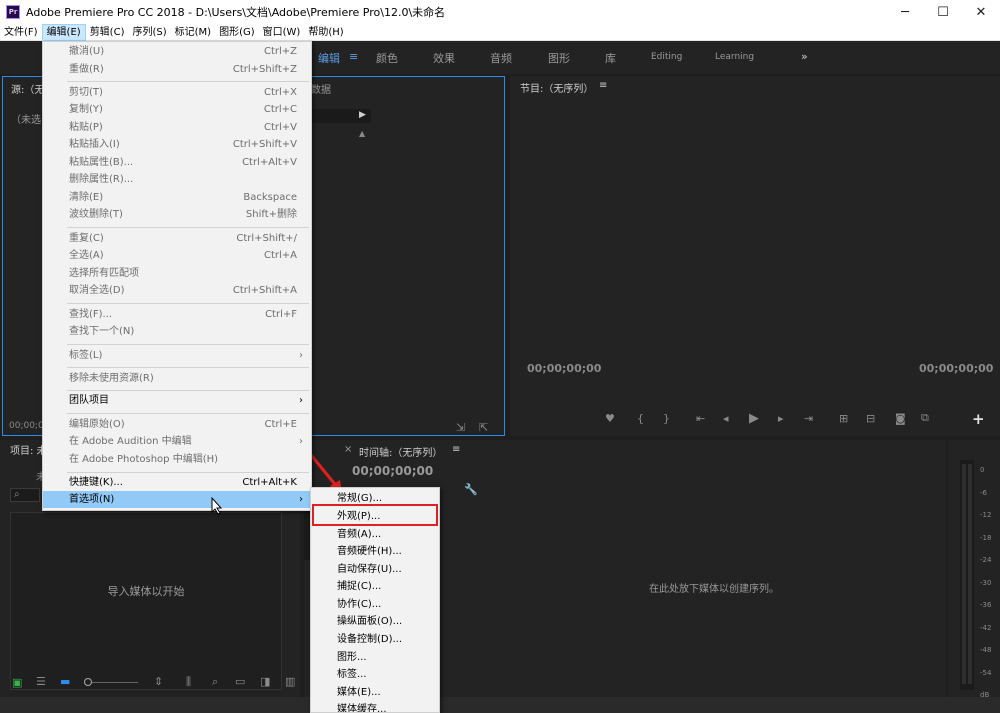 This screenshot has height=713, width=1000. What do you see at coordinates (177, 499) in the screenshot?
I see `menu-item-preferences: 首选项(N) ›` at bounding box center [177, 499].